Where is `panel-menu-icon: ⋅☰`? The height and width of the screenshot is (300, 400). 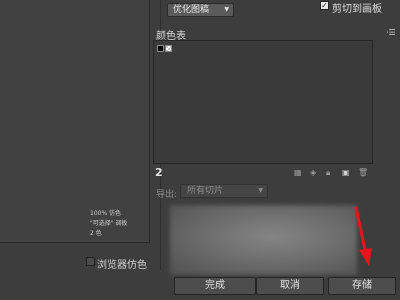 panel-menu-icon: ⋅☰ is located at coordinates (391, 32).